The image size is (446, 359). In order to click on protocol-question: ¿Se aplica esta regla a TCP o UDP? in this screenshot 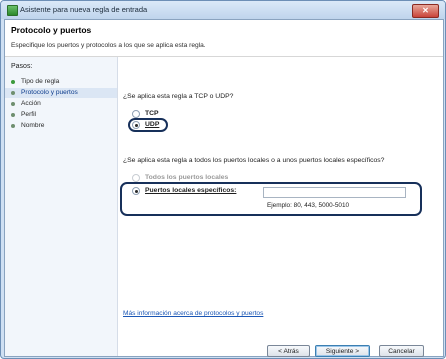, I will do `click(178, 96)`.